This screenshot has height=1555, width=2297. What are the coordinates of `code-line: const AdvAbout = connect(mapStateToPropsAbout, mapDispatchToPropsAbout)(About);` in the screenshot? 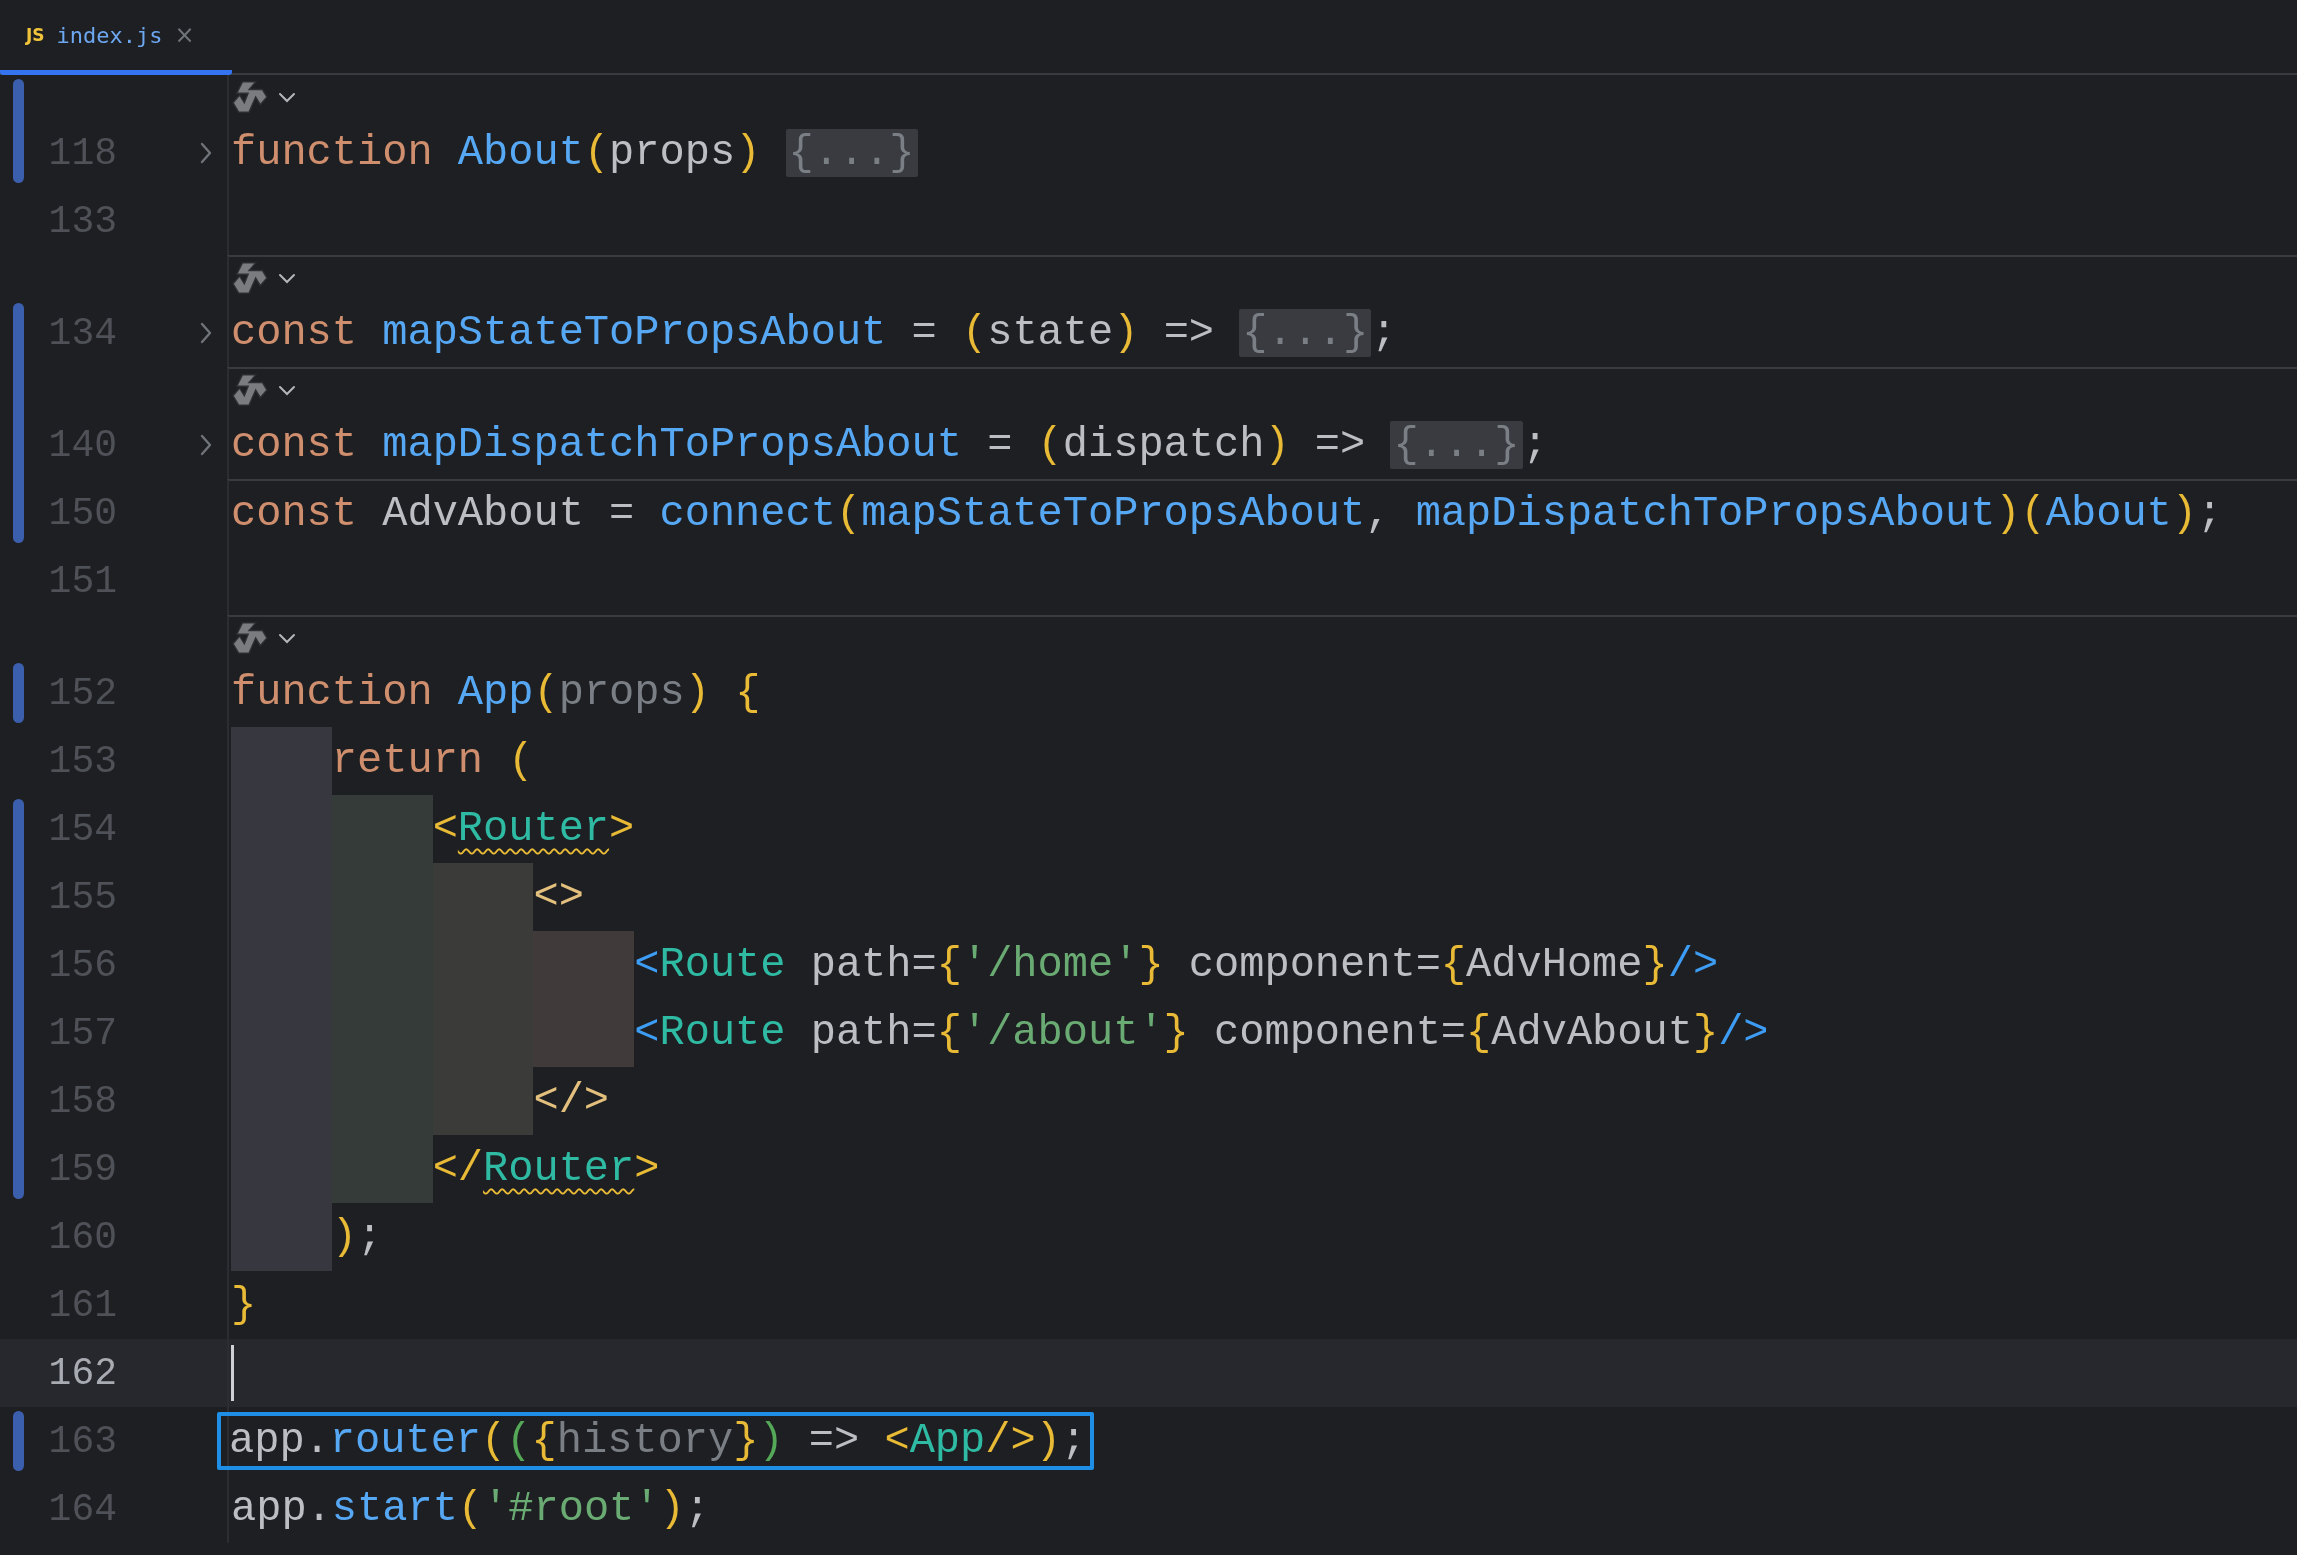 It's located at (1227, 514).